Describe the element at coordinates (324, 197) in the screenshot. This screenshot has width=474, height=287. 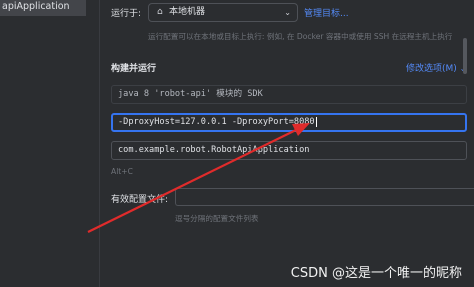
I see `active-profiles-input` at that location.